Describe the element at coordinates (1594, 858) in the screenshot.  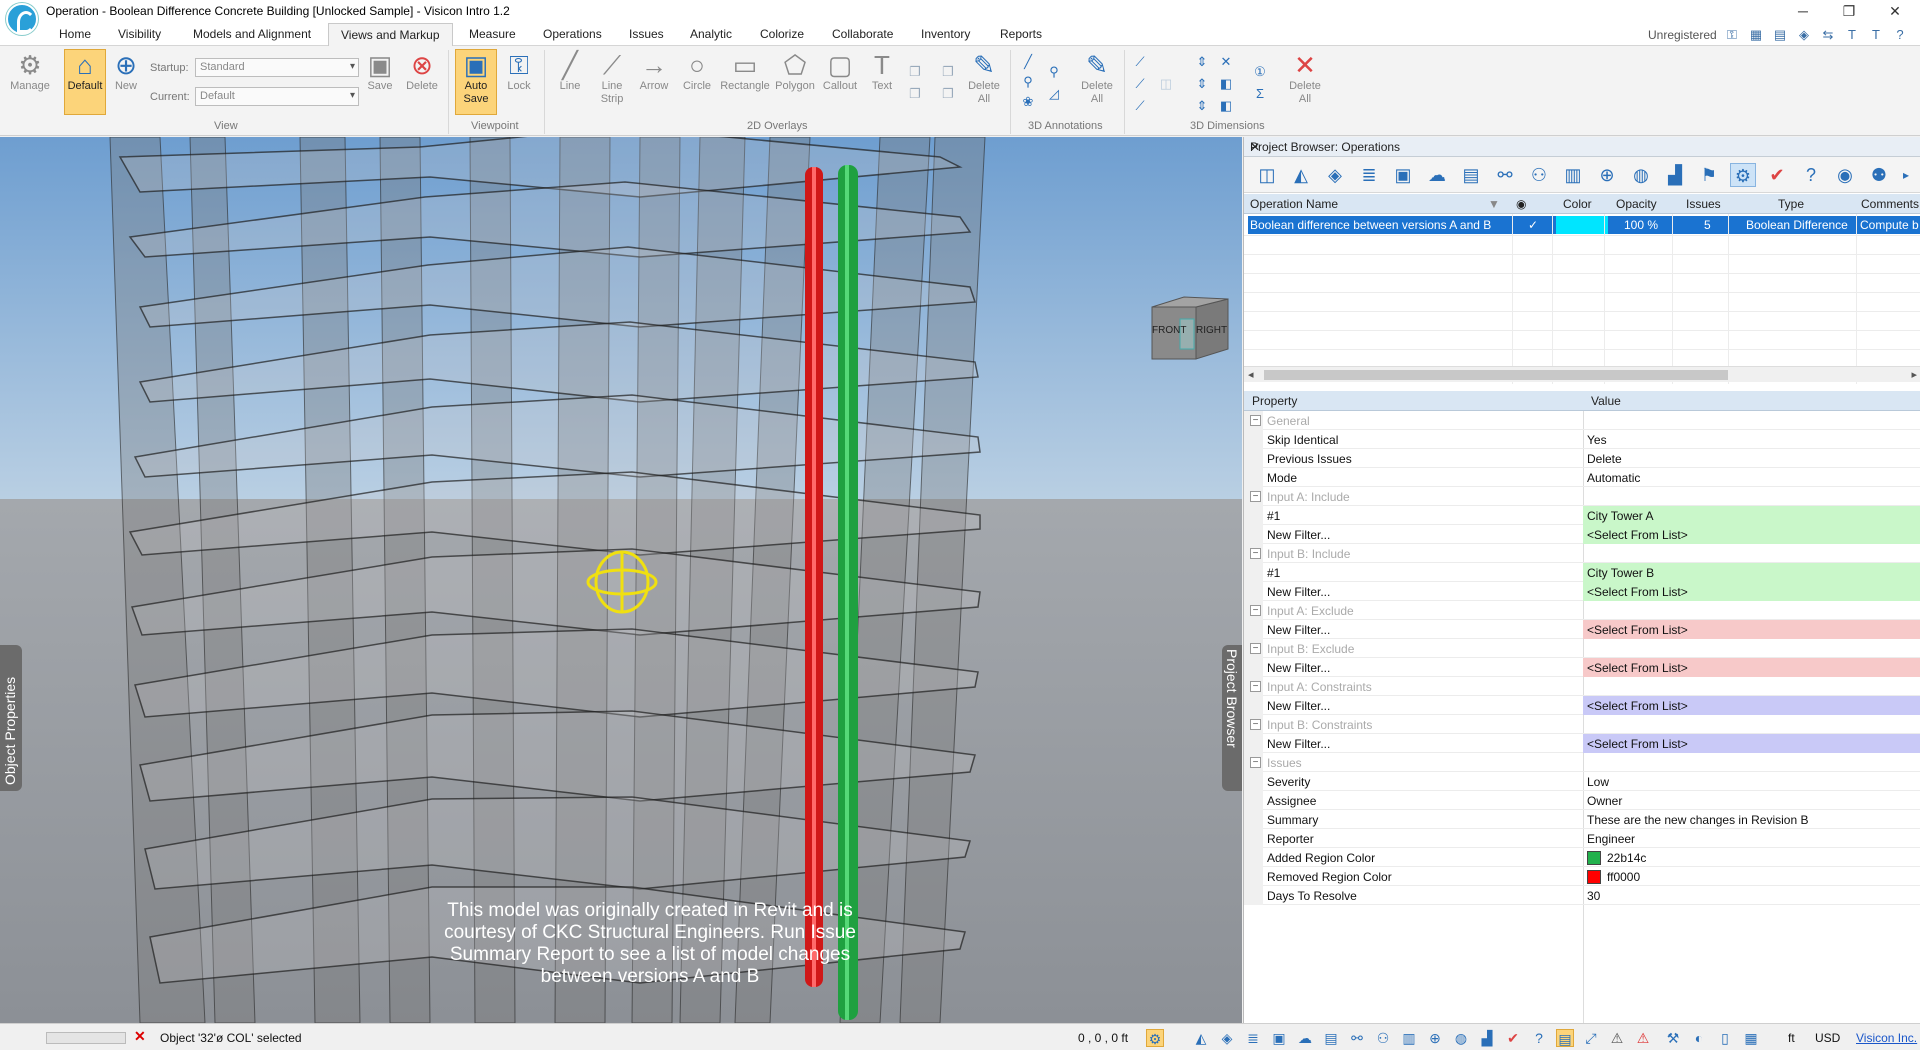
I see `color-swatch` at that location.